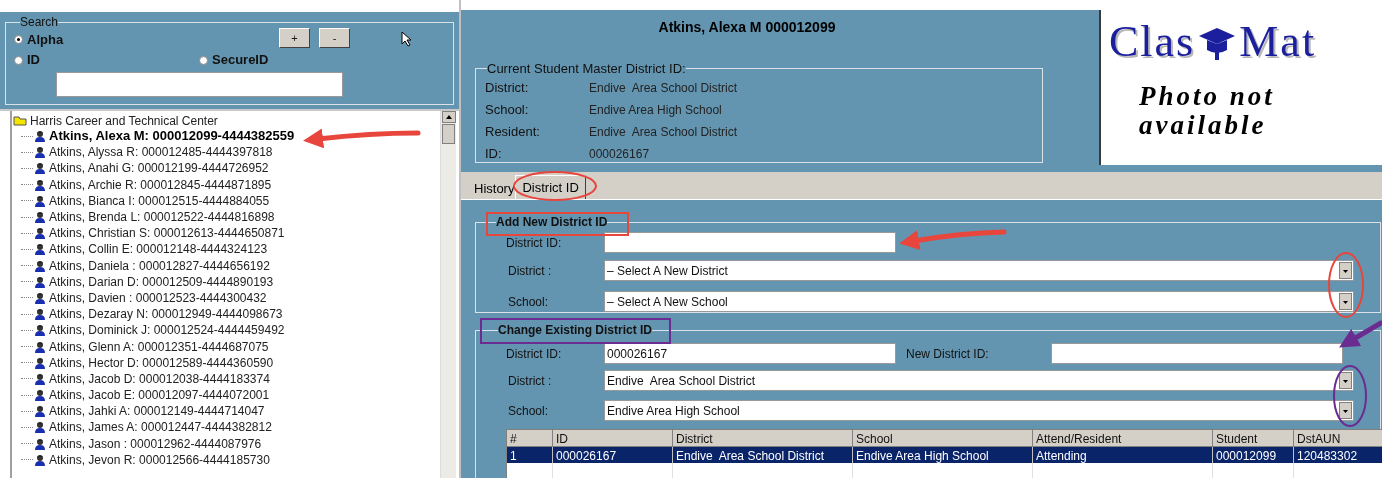 The height and width of the screenshot is (478, 1382). What do you see at coordinates (159, 265) in the screenshot?
I see `tree-item: Atkins, Daniela : 000012827-4444656192` at bounding box center [159, 265].